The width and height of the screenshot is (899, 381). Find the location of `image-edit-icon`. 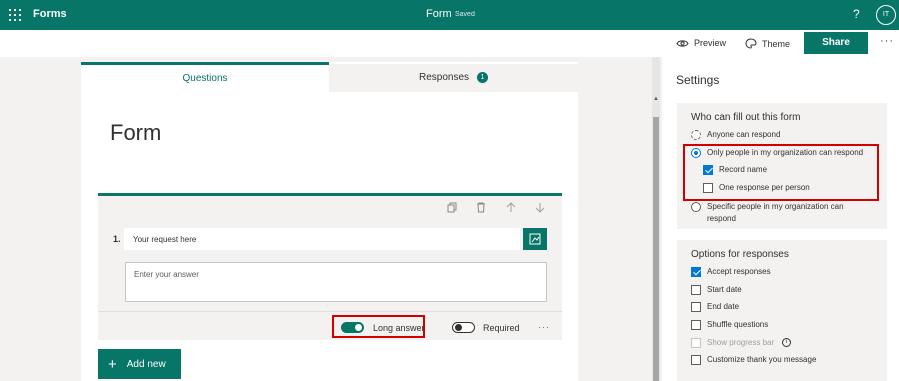

image-edit-icon is located at coordinates (535, 239).